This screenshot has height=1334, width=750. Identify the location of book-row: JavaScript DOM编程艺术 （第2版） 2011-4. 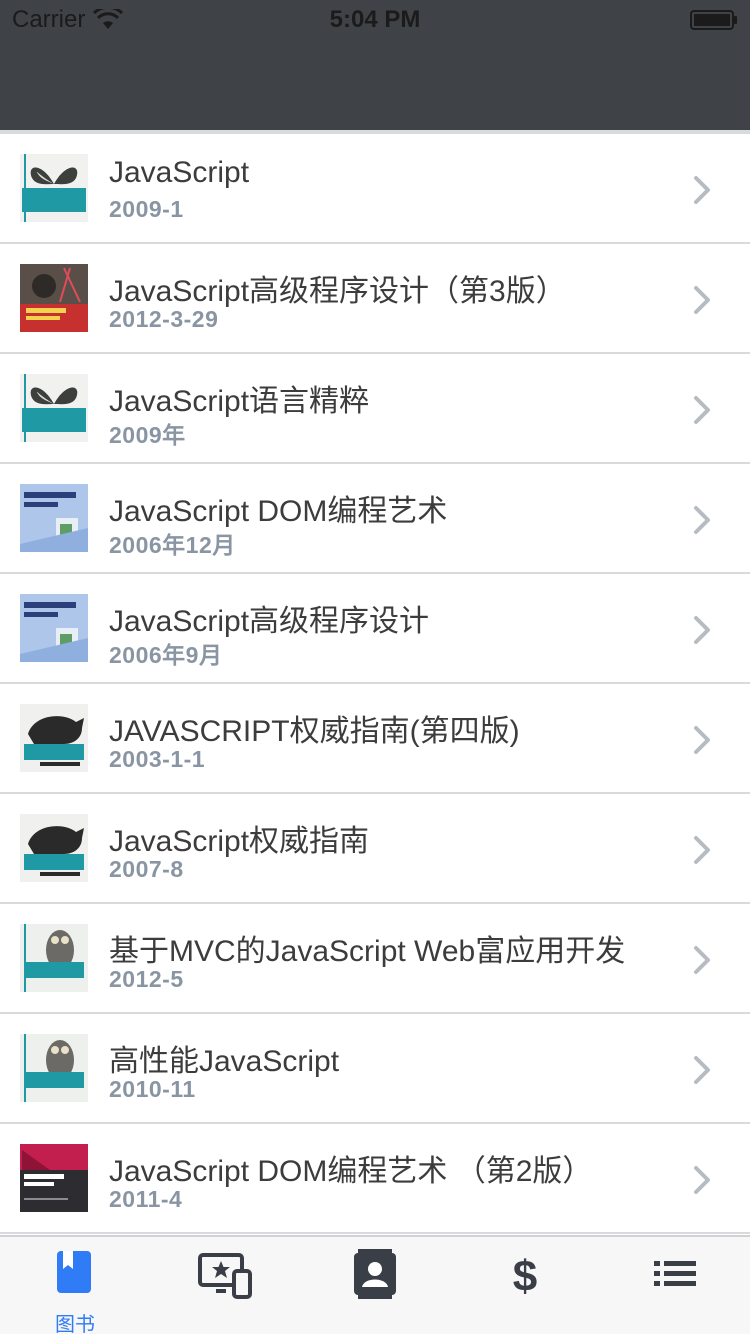
(375, 1179).